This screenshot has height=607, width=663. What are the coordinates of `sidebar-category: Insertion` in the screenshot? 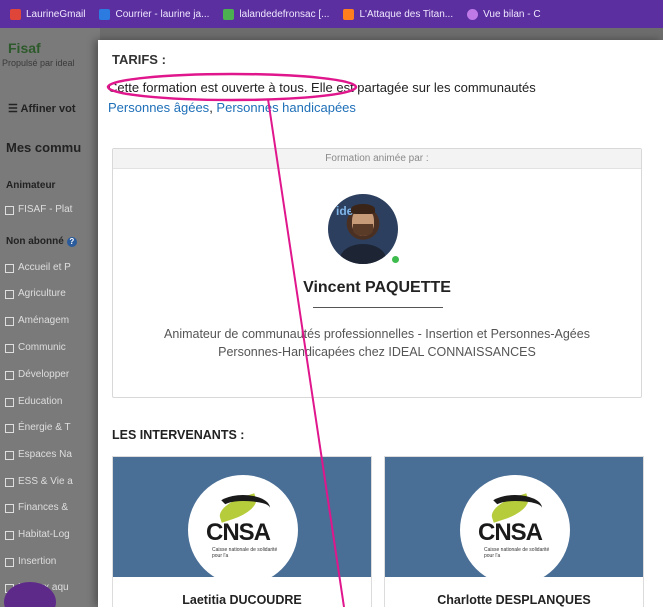 It's located at (30, 561).